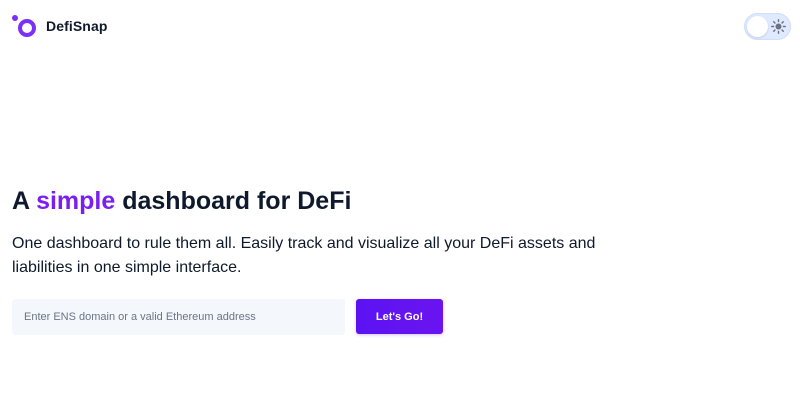  Describe the element at coordinates (233, 201) in the screenshot. I see `headline-suffix: dashboard for DeFi` at that location.